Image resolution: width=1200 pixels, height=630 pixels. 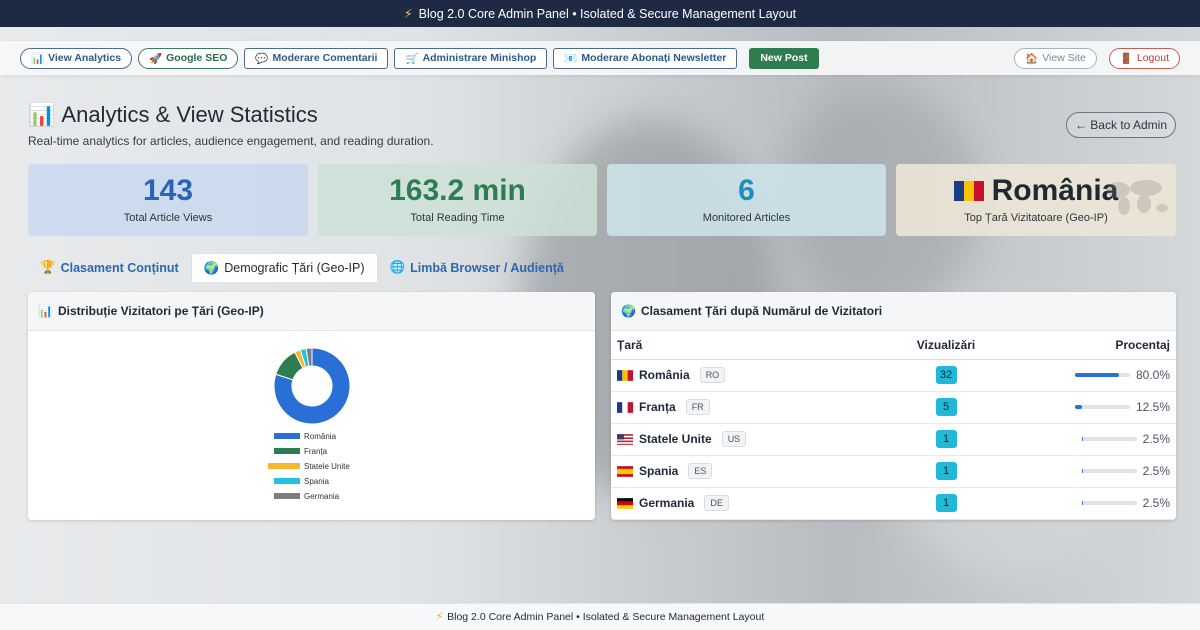 I want to click on views-cell: 32, so click(x=946, y=375).